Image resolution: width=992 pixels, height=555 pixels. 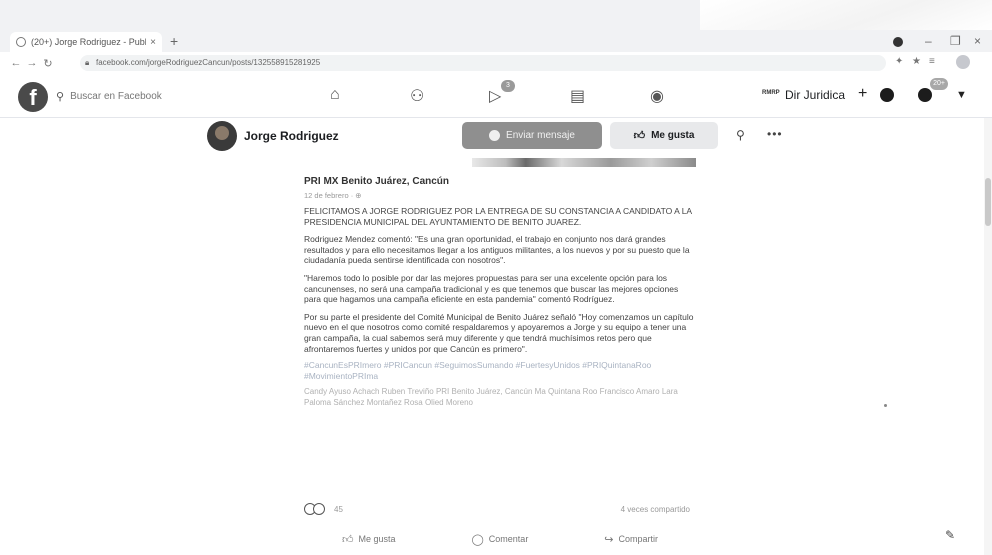 What do you see at coordinates (977, 41) in the screenshot?
I see `close-window-button: ×` at bounding box center [977, 41].